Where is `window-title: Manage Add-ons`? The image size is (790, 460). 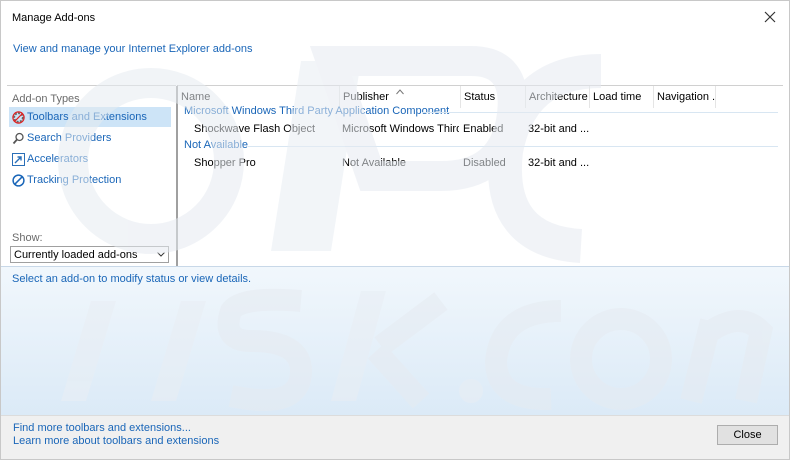 window-title: Manage Add-ons is located at coordinates (54, 18).